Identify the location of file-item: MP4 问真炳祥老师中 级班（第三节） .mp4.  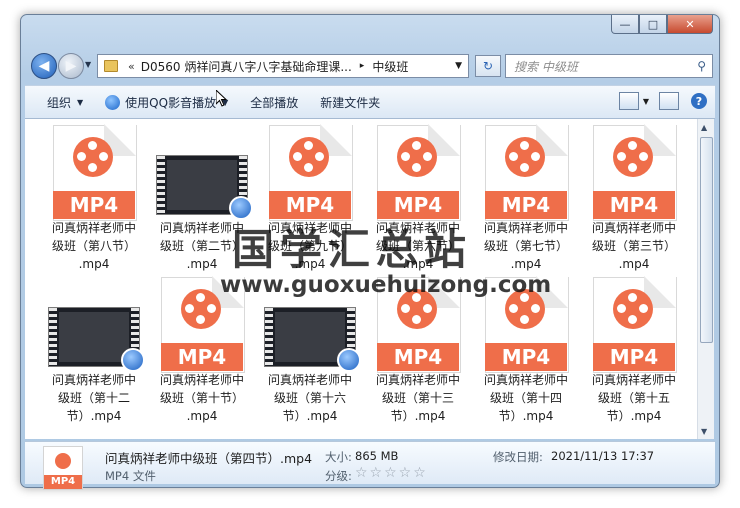
(634, 198).